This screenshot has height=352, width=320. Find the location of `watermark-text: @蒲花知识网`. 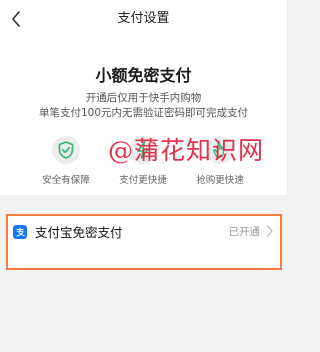

watermark-text: @蒲花知识网 is located at coordinates (186, 150).